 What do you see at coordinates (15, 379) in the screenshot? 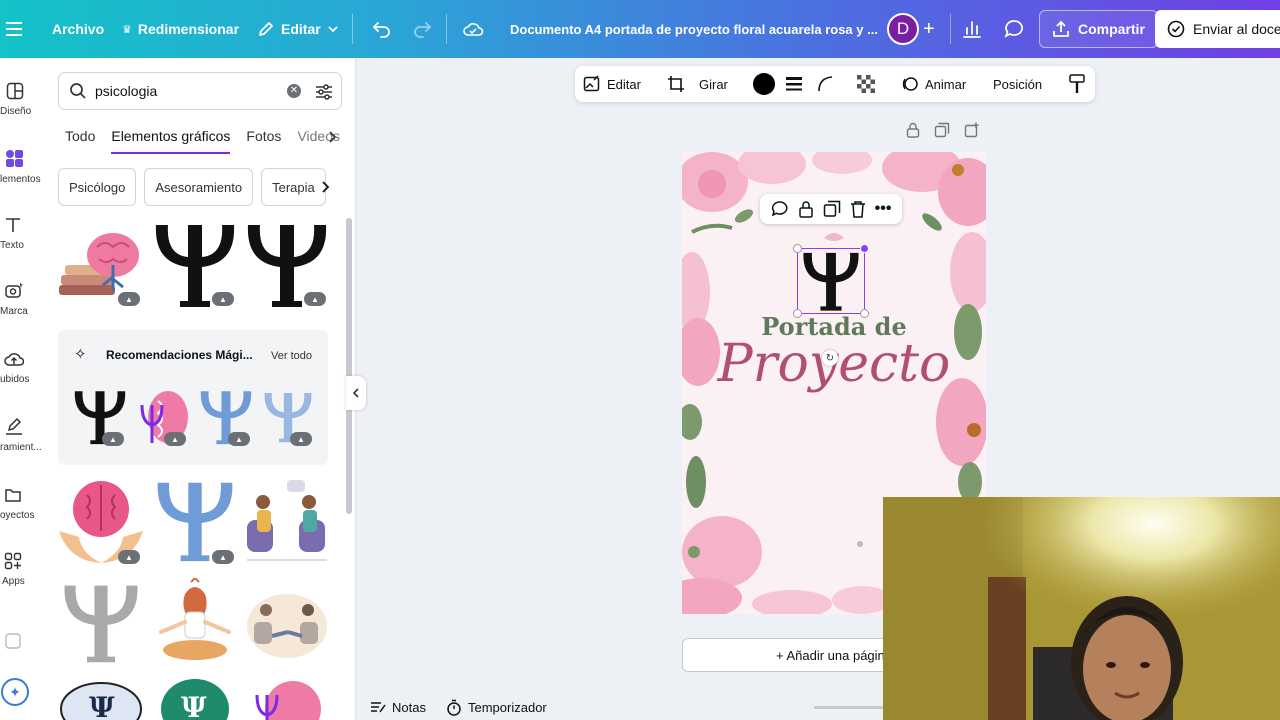
I see `rail-item-label: ubidos` at bounding box center [15, 379].